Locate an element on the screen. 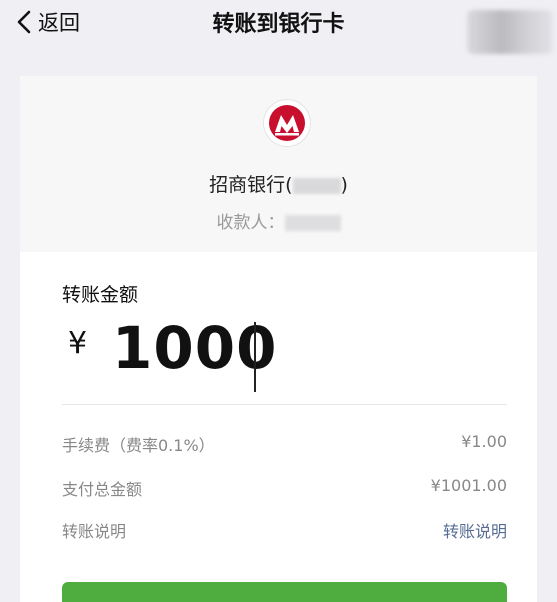 Image resolution: width=557 pixels, height=602 pixels. fee-label: 手续费（费率0.1%） is located at coordinates (138, 445).